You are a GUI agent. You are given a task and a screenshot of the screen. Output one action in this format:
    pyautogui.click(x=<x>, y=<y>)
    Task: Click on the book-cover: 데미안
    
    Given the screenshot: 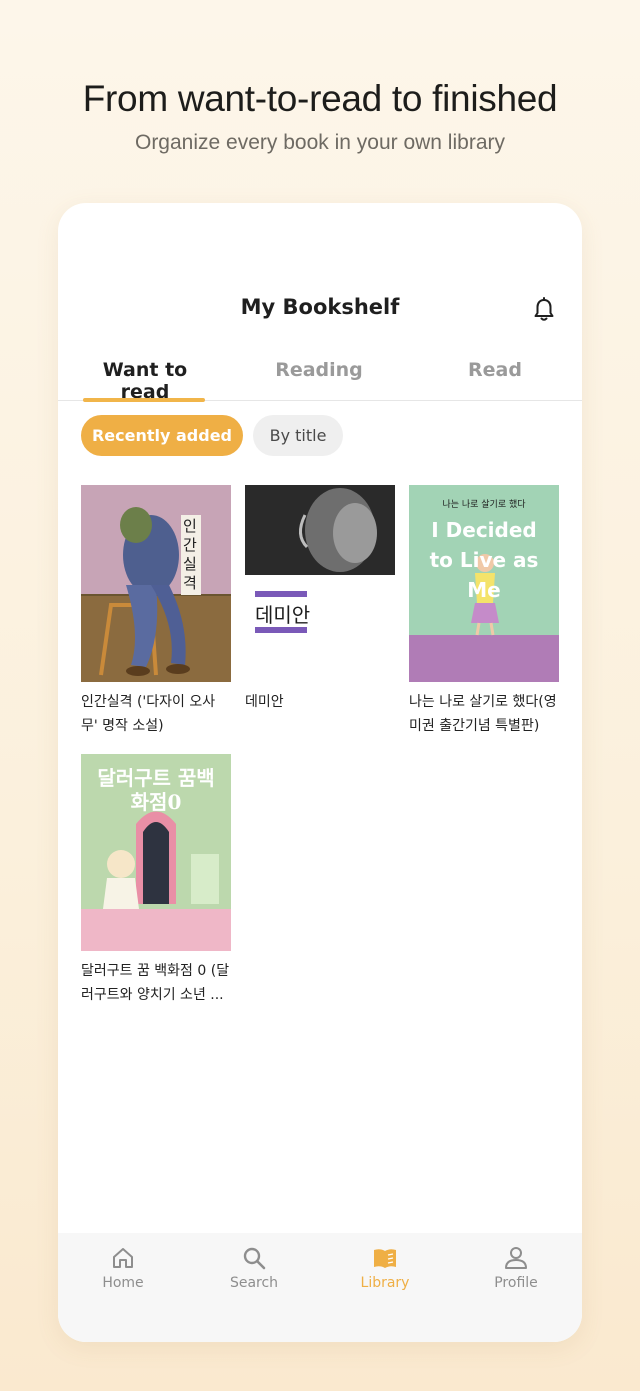 What is the action you would take?
    pyautogui.click(x=320, y=583)
    